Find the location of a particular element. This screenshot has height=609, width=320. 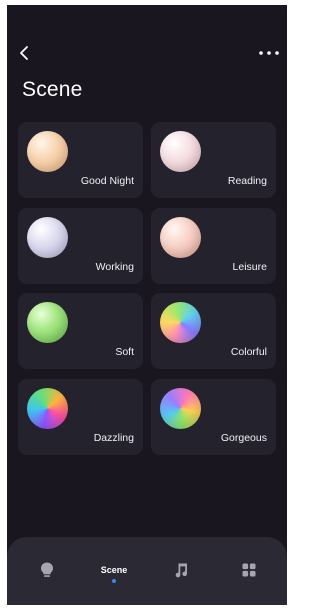

scene-card-gorgeous: Gorgeous is located at coordinates (213, 416).